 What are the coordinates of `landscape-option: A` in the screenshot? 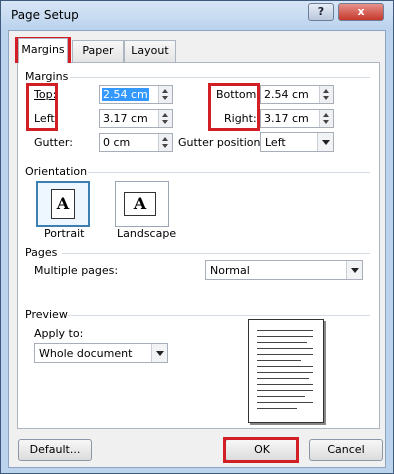 It's located at (142, 204).